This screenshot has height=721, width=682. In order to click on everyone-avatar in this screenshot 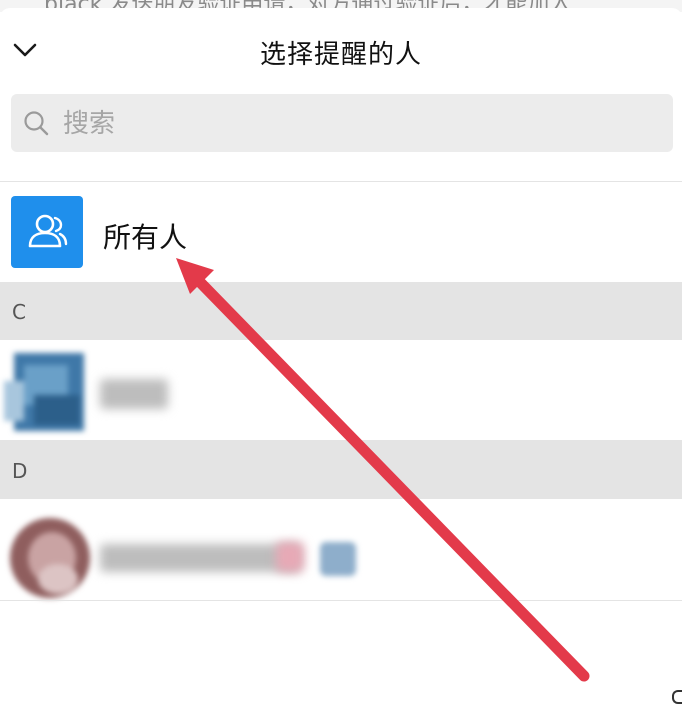, I will do `click(47, 232)`.